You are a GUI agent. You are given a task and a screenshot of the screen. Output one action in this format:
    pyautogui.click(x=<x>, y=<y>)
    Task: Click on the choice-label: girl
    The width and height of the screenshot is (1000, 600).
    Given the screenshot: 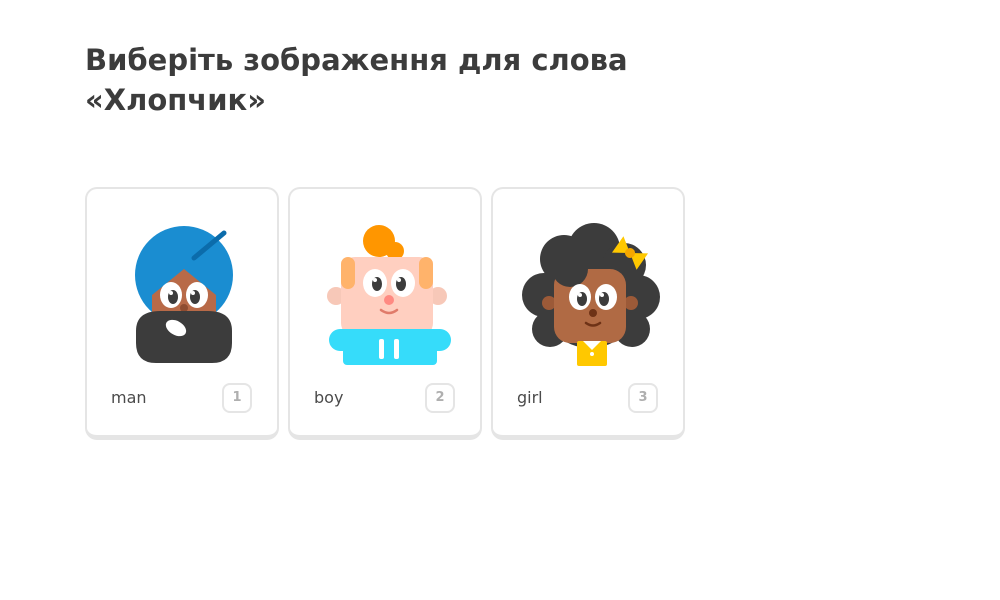 What is the action you would take?
    pyautogui.click(x=530, y=397)
    